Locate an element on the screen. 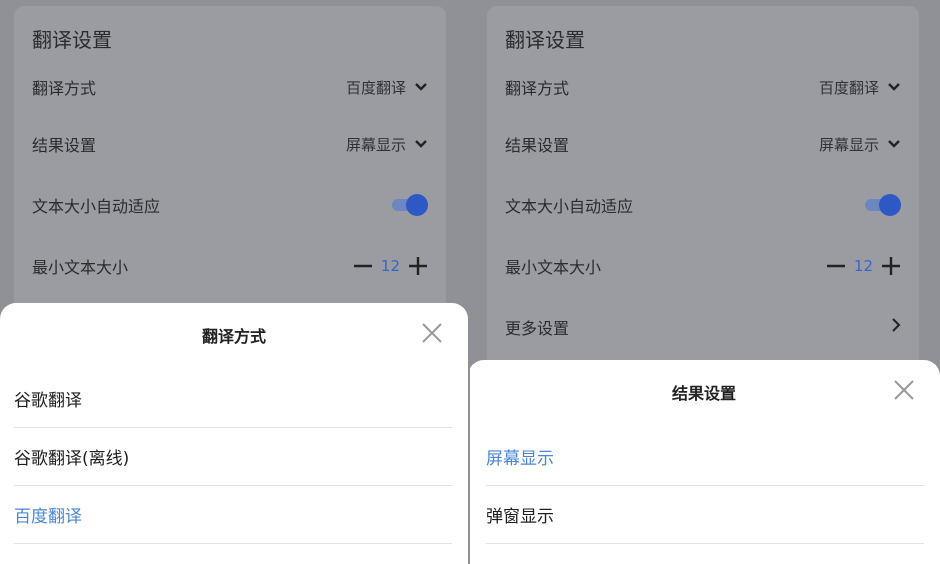 The image size is (940, 564). sheet-title: 结果设置 is located at coordinates (703, 393).